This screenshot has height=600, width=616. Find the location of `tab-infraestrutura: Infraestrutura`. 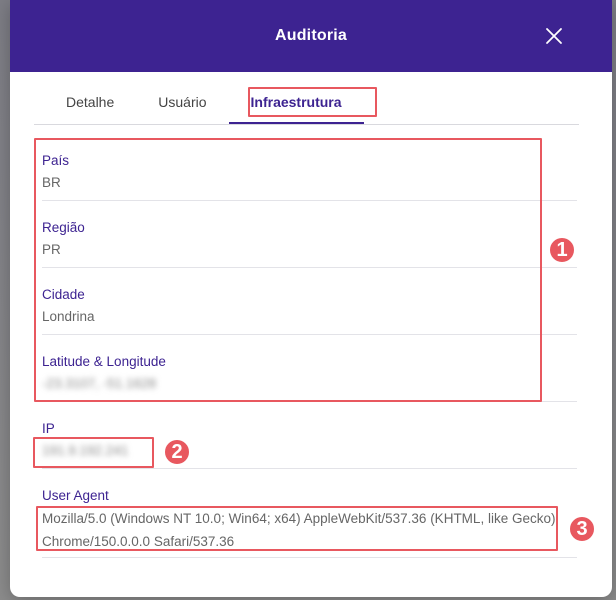

tab-infraestrutura: Infraestrutura is located at coordinates (296, 105).